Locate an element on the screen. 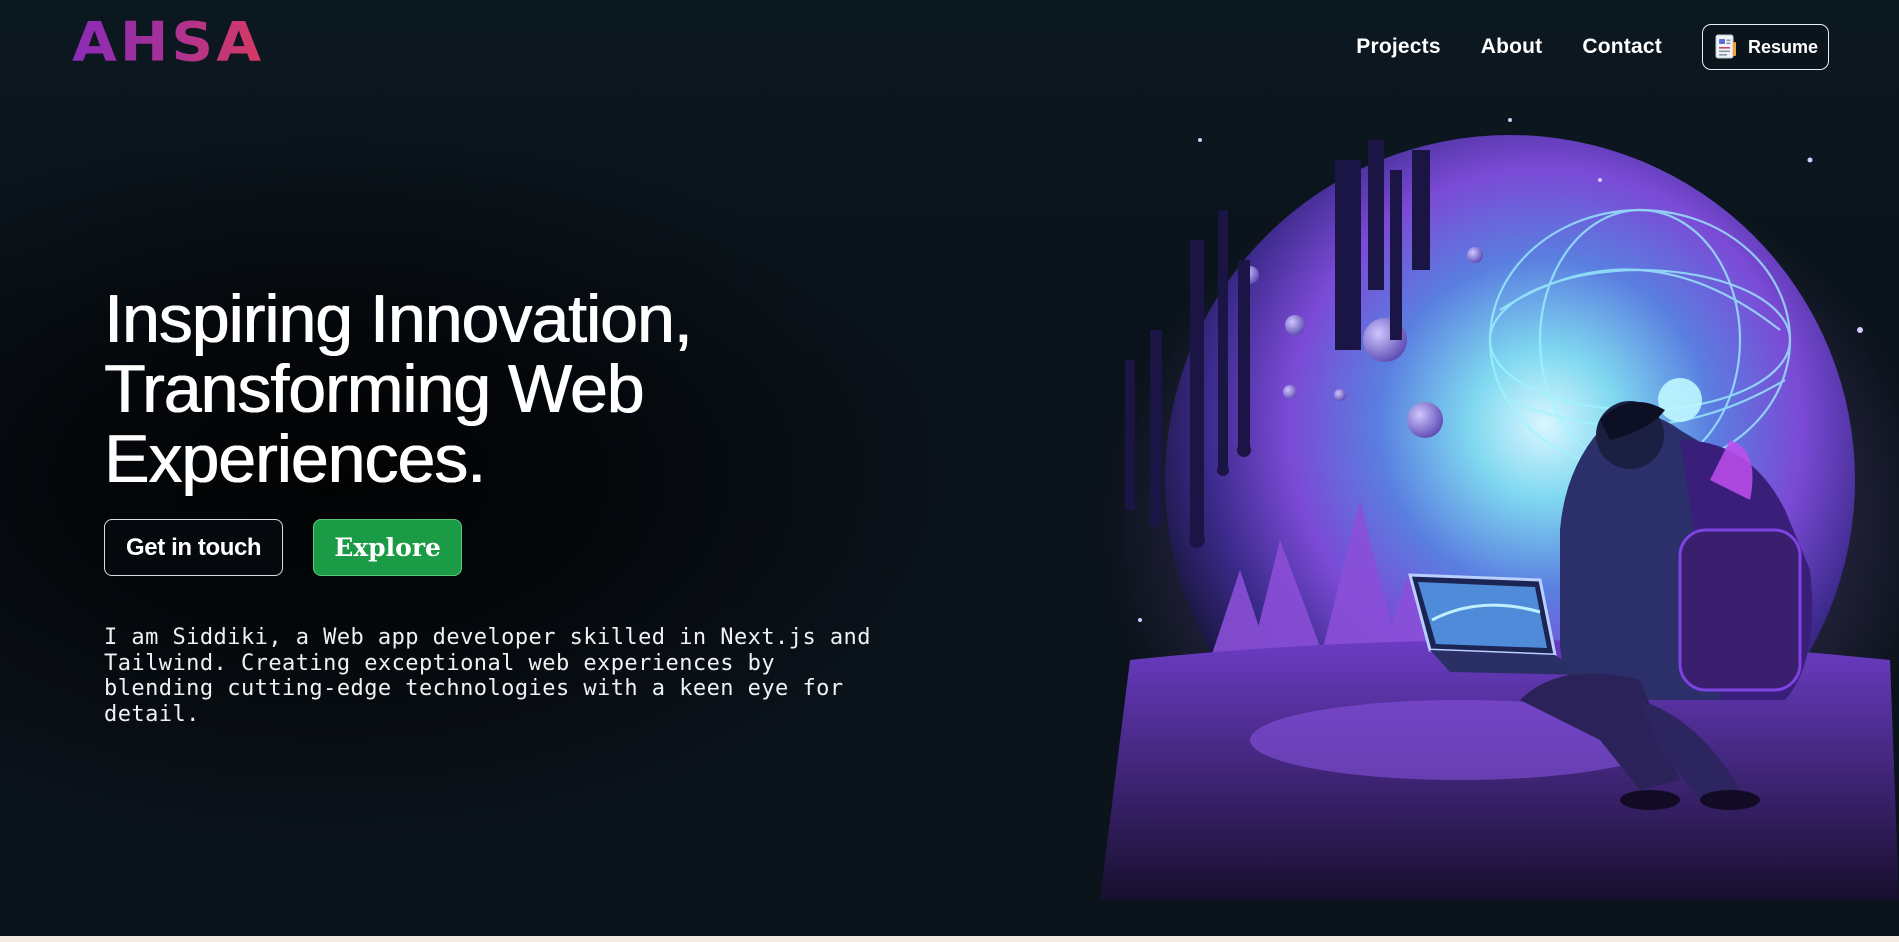  nav-projects: Projects is located at coordinates (1398, 47).